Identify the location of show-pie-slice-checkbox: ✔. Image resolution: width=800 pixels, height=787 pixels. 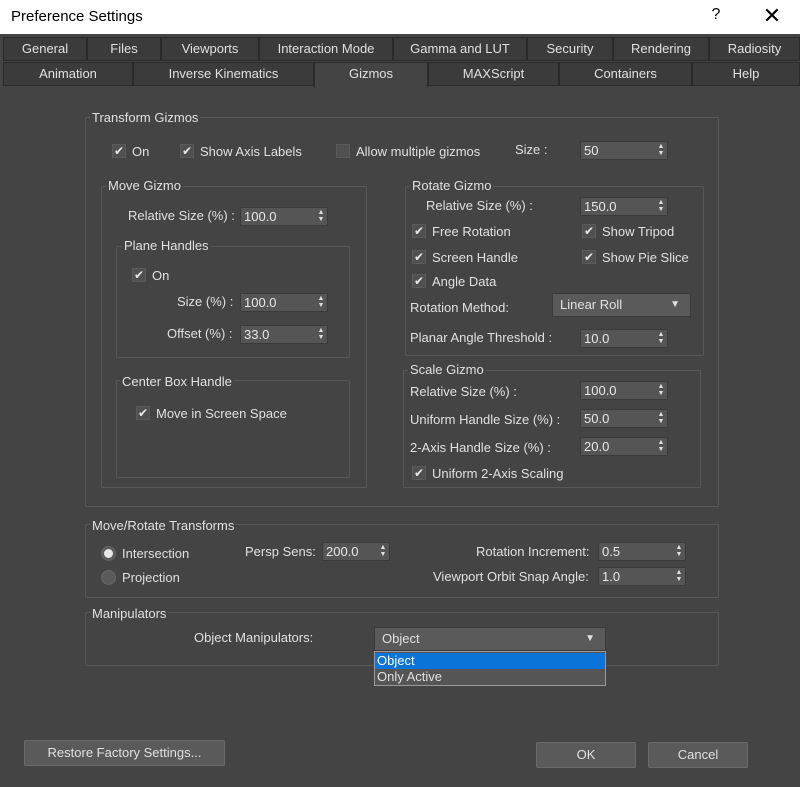
(589, 257).